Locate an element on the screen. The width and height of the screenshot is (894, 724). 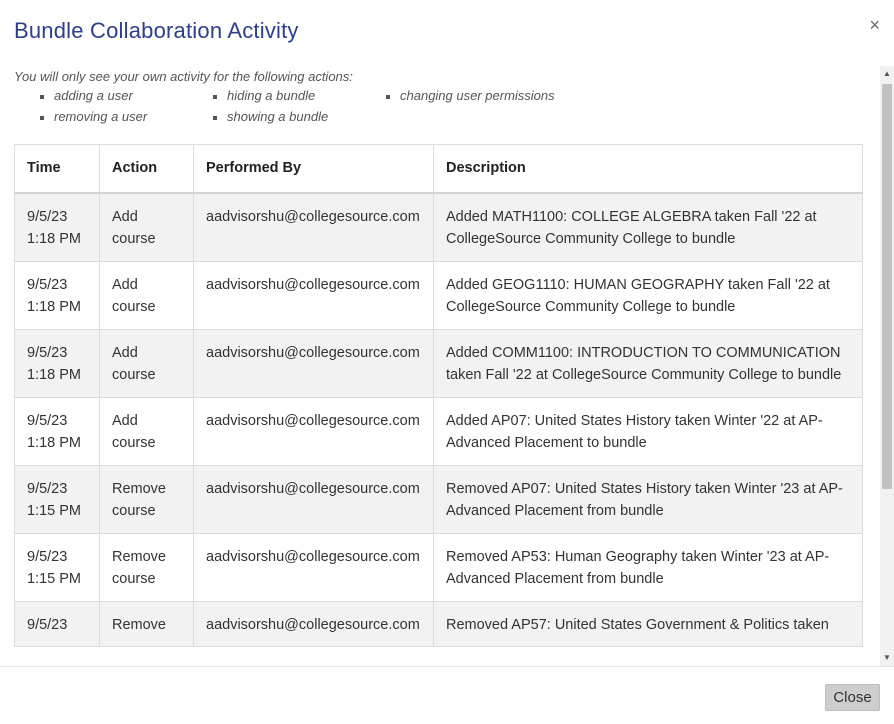
vertical-scrollbar: ▲ ▼ is located at coordinates (887, 366).